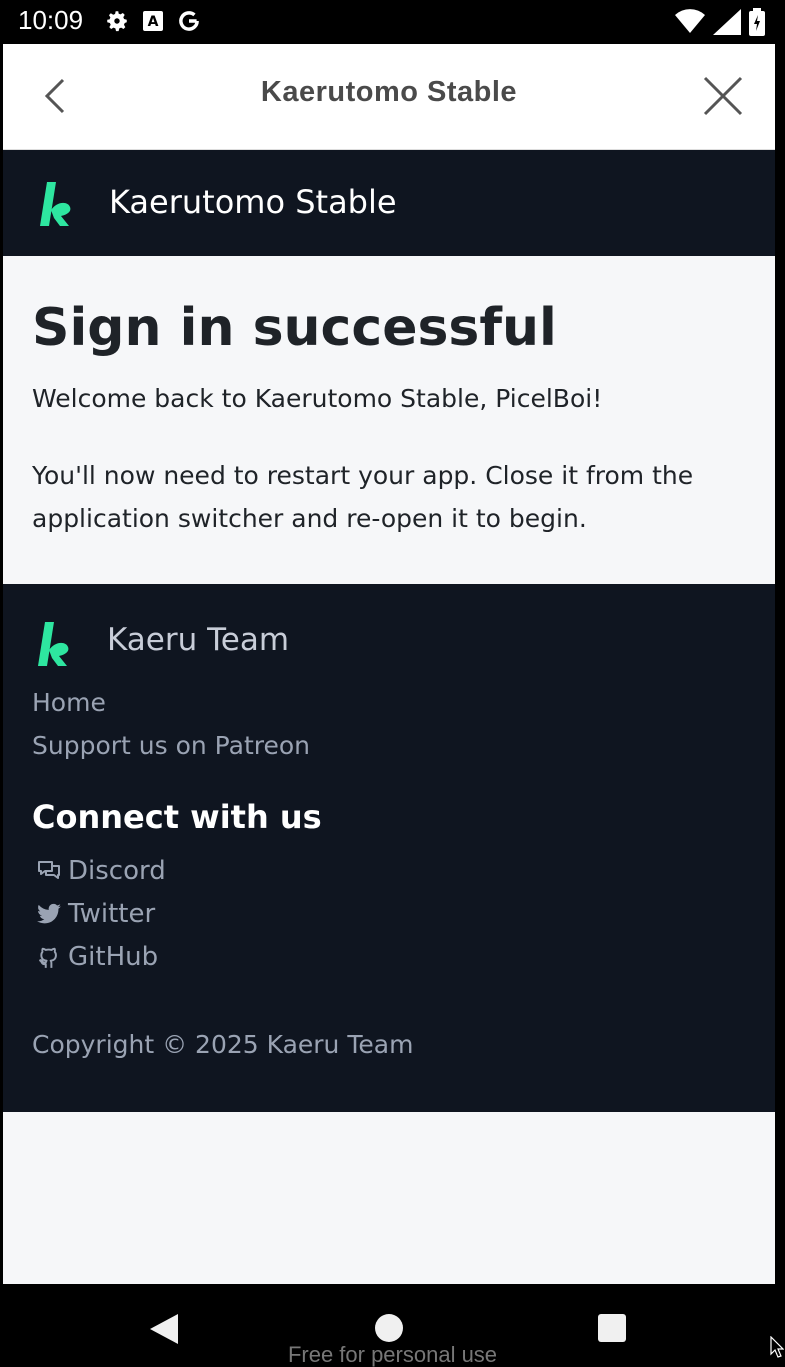 The width and height of the screenshot is (785, 1367). I want to click on github-icon, so click(48, 957).